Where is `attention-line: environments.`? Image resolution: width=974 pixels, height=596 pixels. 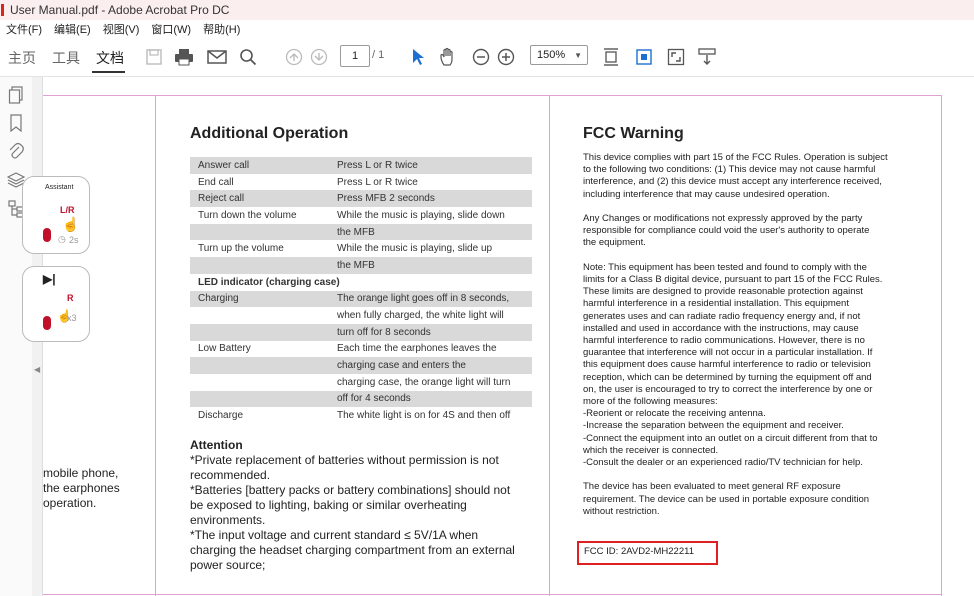
attention-line: environments. is located at coordinates (228, 520).